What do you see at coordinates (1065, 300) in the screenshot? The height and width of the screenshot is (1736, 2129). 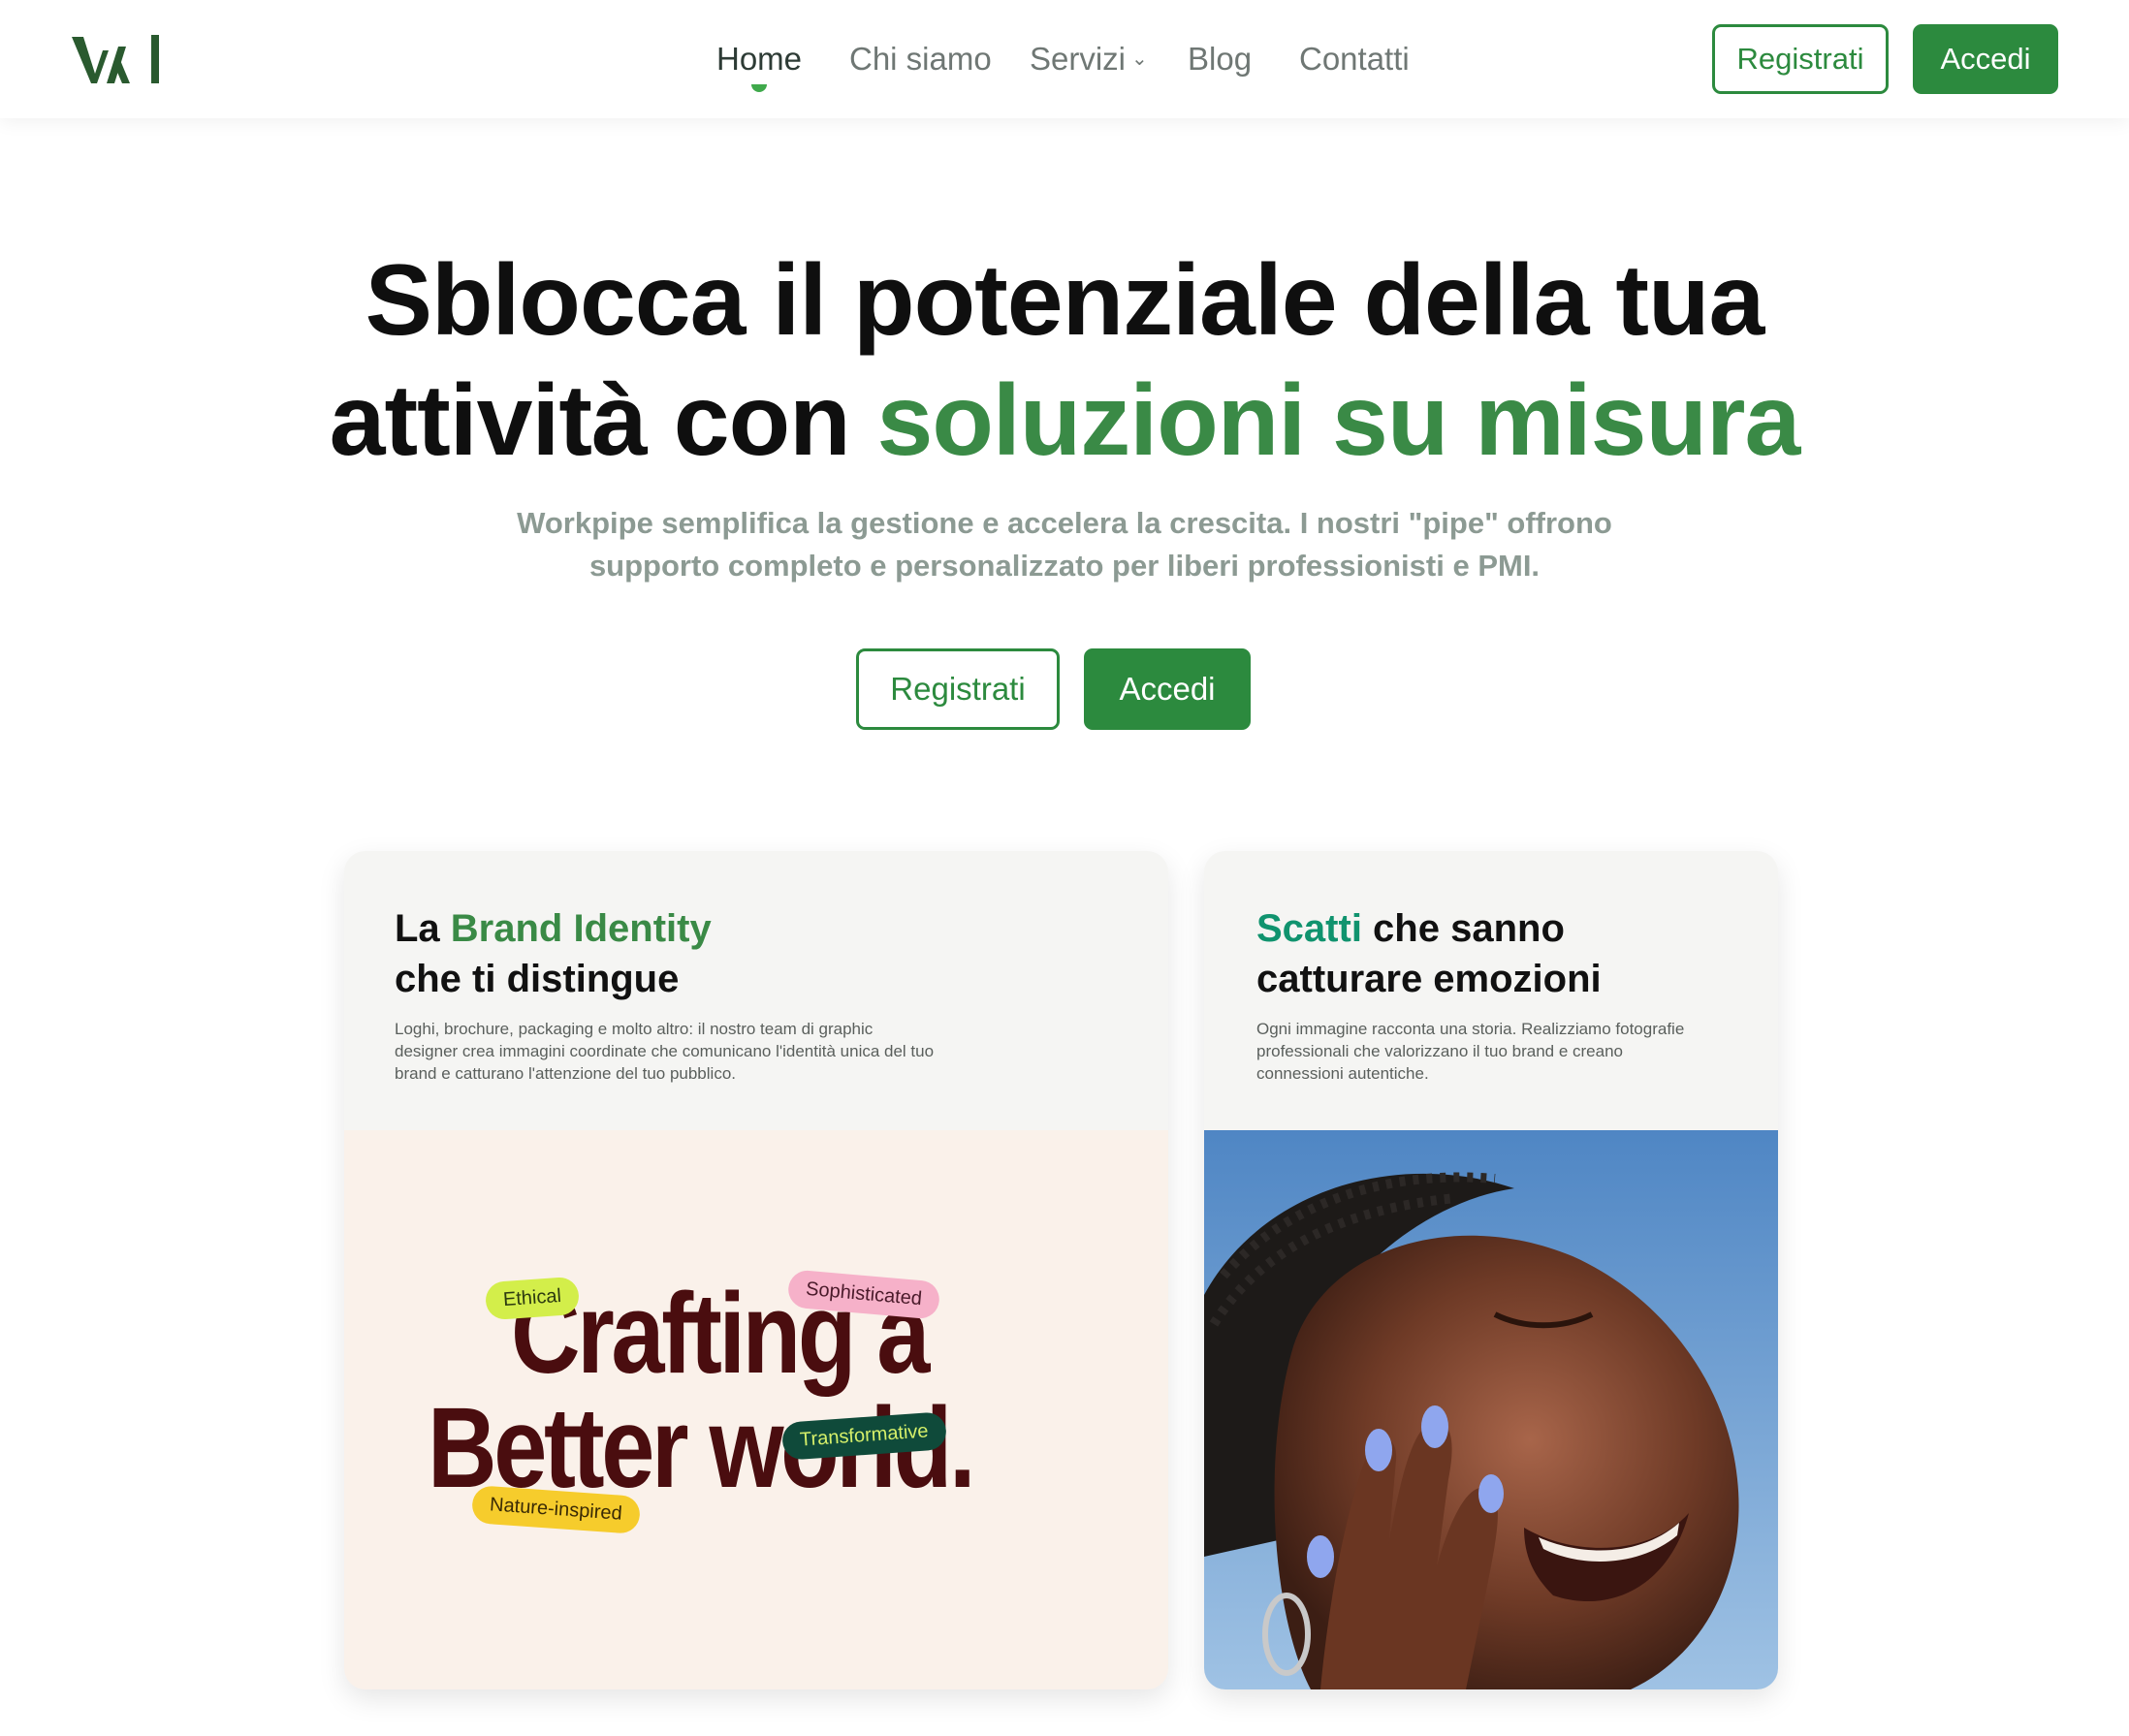 I see `hero-title-line1: Sblocca il potenziale della tua` at bounding box center [1065, 300].